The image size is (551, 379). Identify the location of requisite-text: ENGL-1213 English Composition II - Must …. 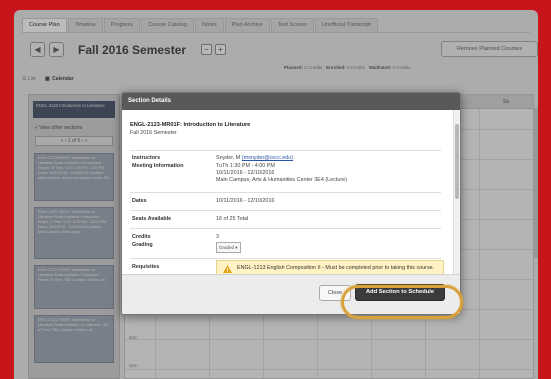
(336, 268).